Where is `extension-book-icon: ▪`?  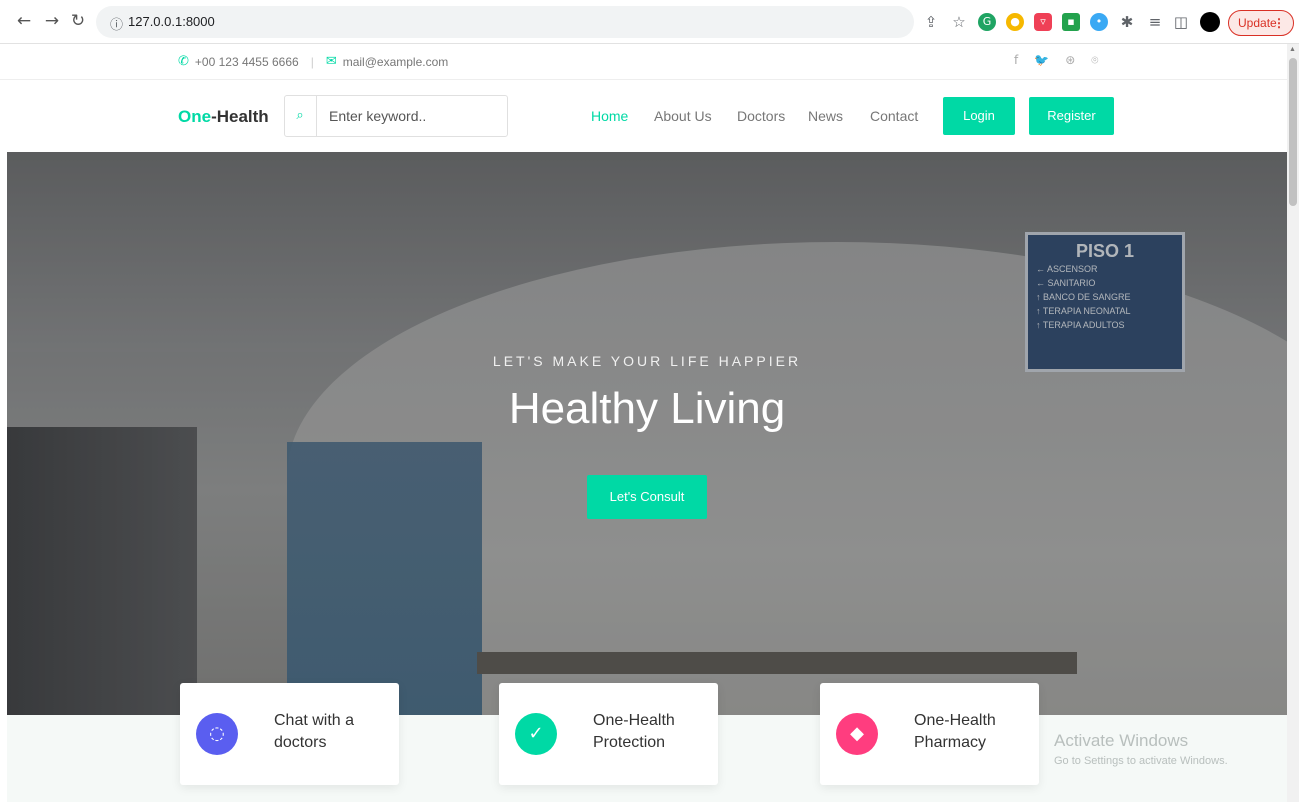 extension-book-icon: ▪ is located at coordinates (1071, 22).